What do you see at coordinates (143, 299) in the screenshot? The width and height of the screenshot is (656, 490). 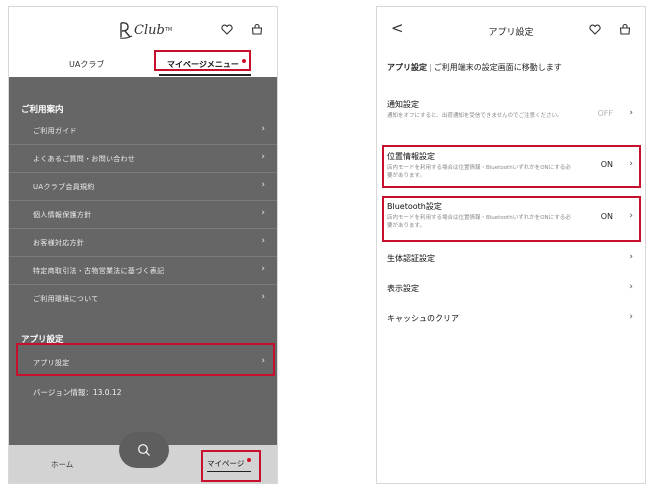 I see `menu-item-environment: ご利用環境について ›` at bounding box center [143, 299].